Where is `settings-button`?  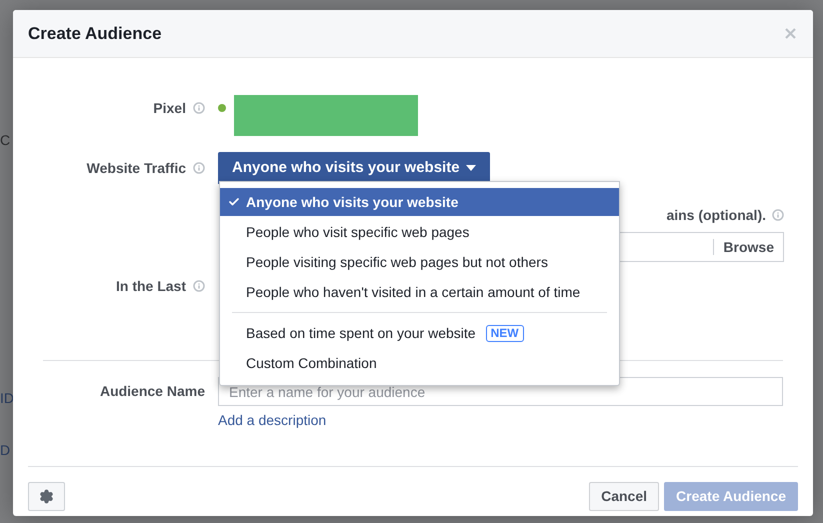 settings-button is located at coordinates (46, 496).